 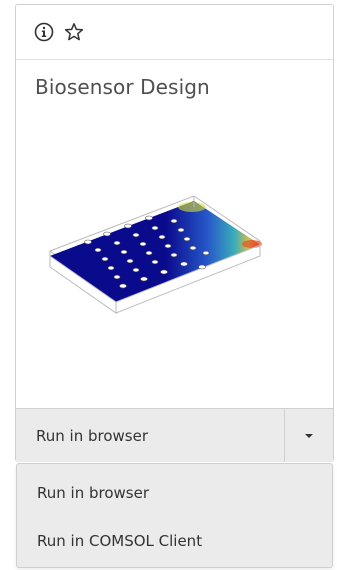 I want to click on star-icon, so click(x=74, y=32).